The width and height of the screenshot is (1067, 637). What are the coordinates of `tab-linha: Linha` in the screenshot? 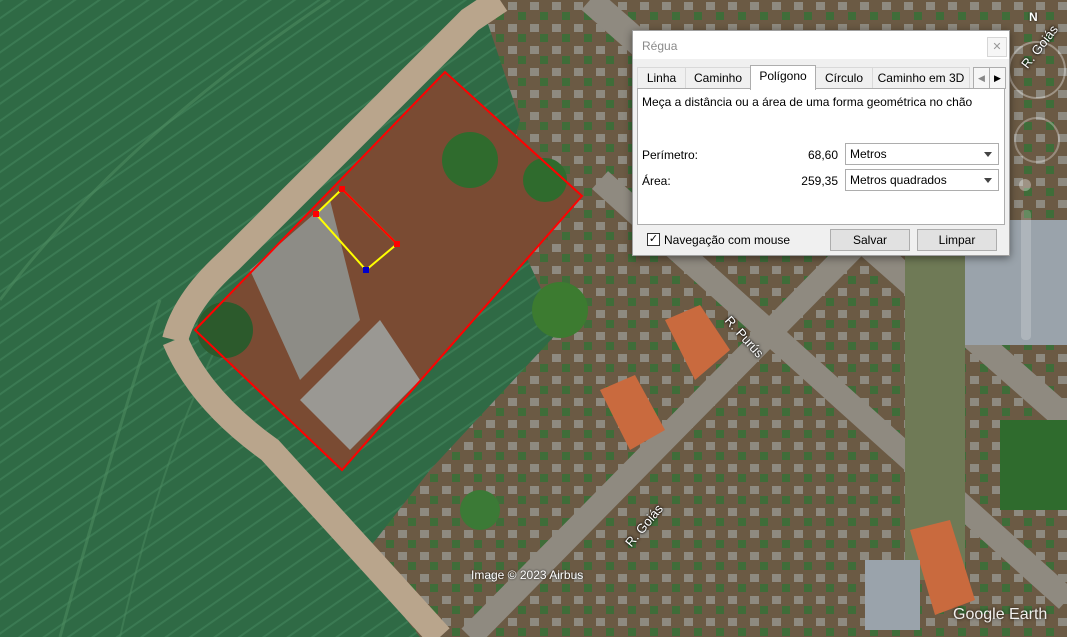 It's located at (661, 78).